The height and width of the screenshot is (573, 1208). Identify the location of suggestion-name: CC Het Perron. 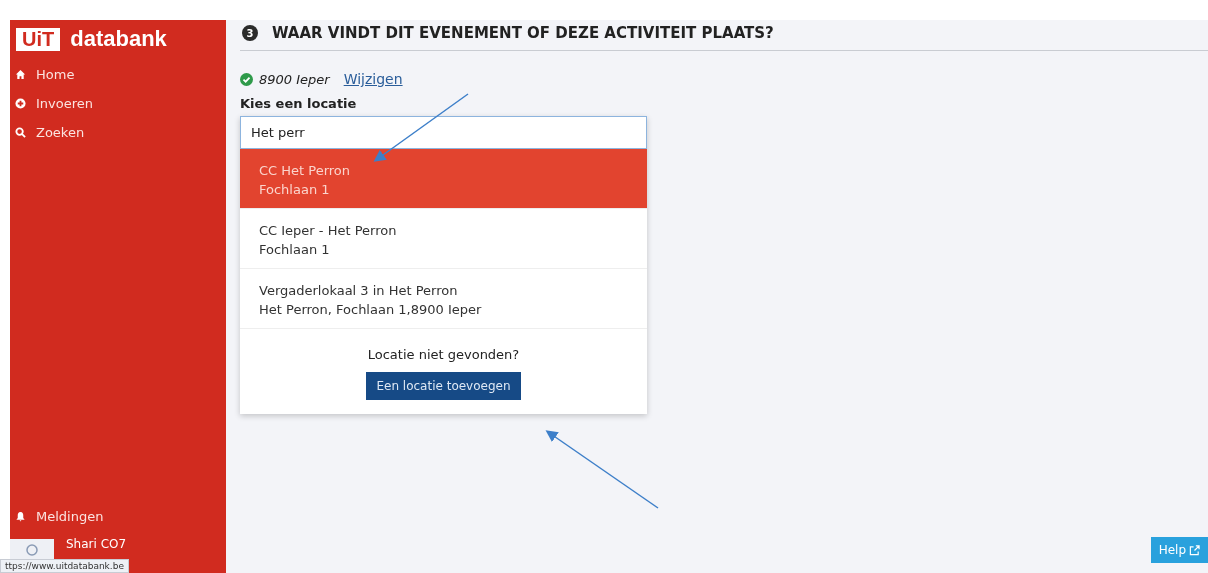
(305, 170).